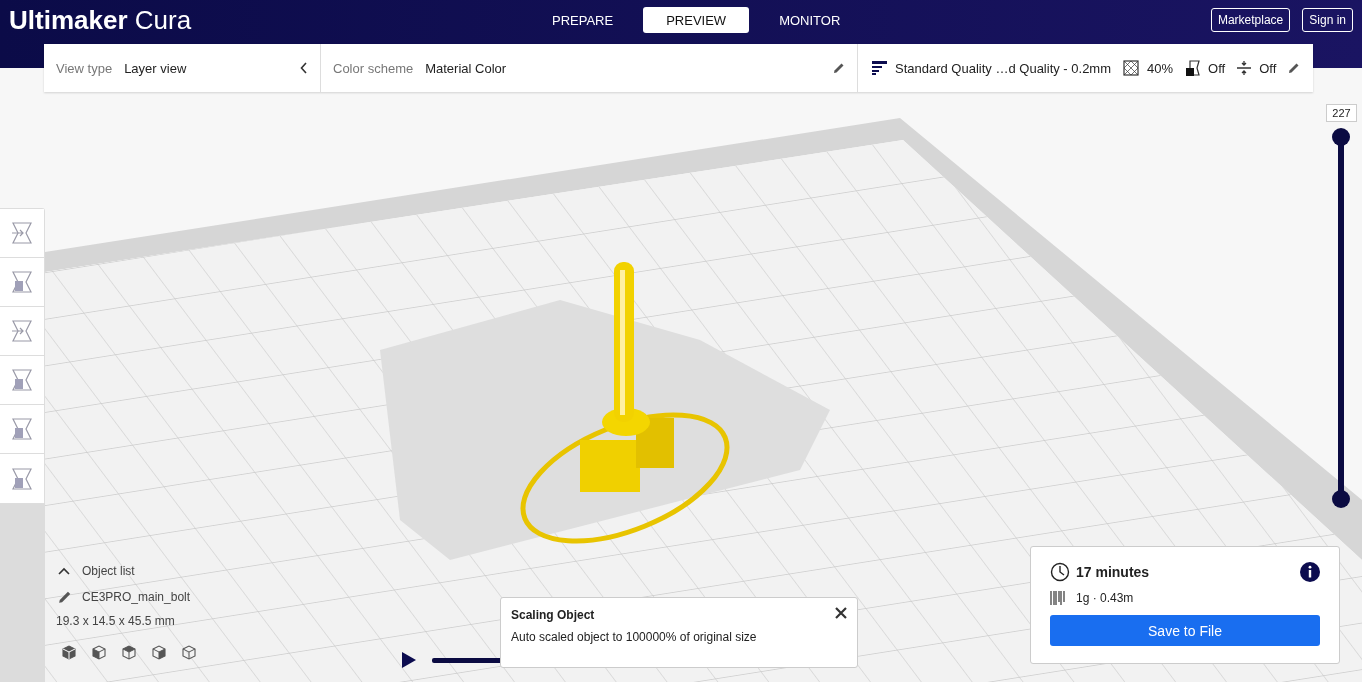 The image size is (1362, 682). Describe the element at coordinates (1341, 137) in the screenshot. I see `slider-handle` at that location.